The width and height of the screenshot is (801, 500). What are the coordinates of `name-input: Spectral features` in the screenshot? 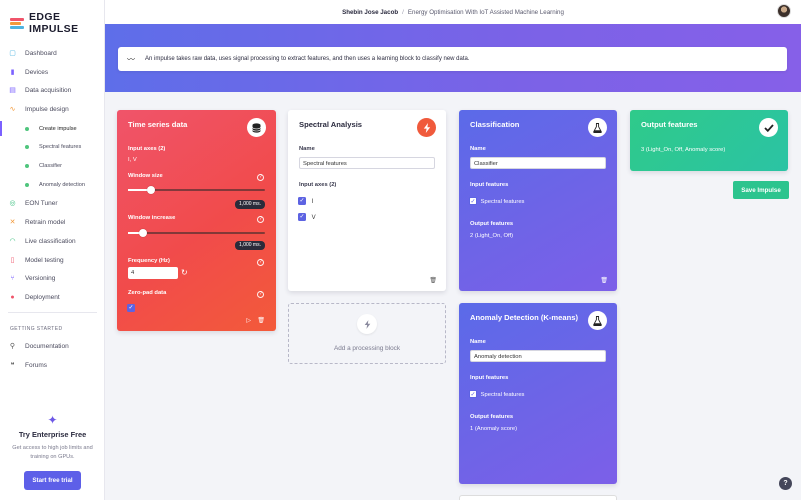 It's located at (367, 163).